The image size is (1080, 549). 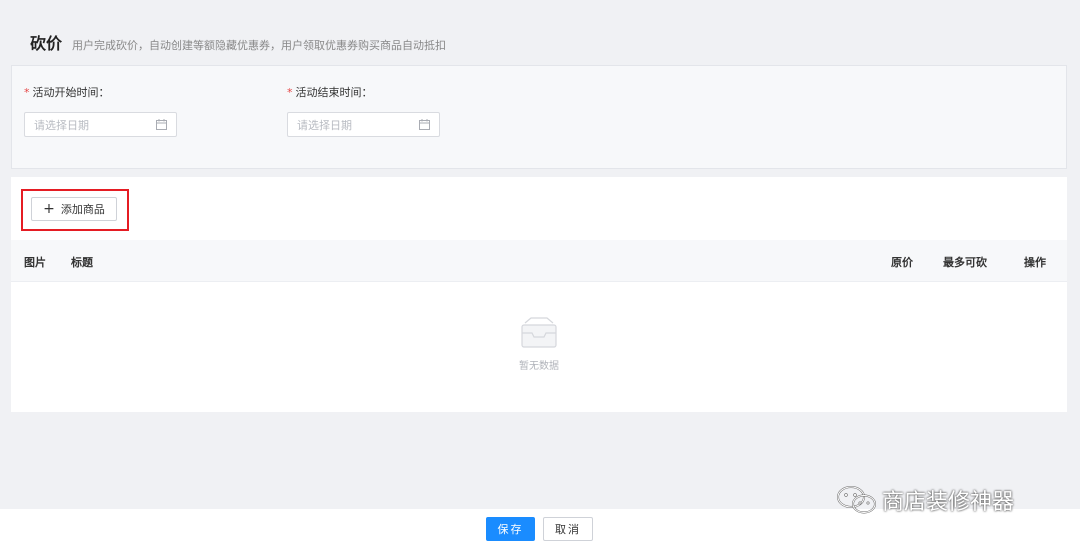 I want to click on empty-text: 暂无数据, so click(x=539, y=366).